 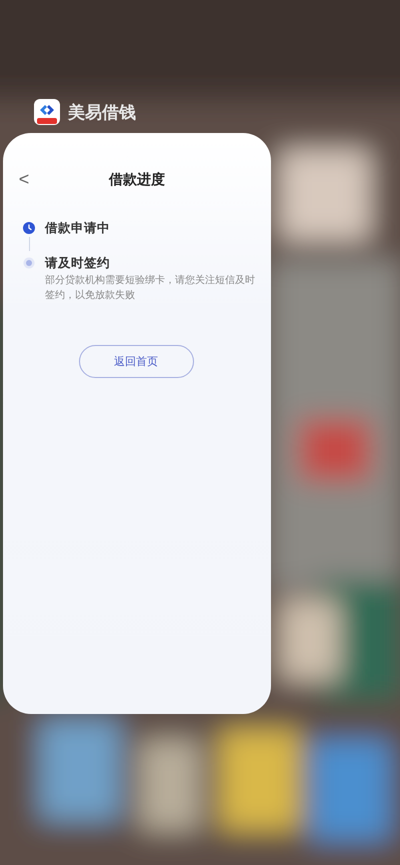 I want to click on step-title: 请及时签约, so click(x=78, y=263).